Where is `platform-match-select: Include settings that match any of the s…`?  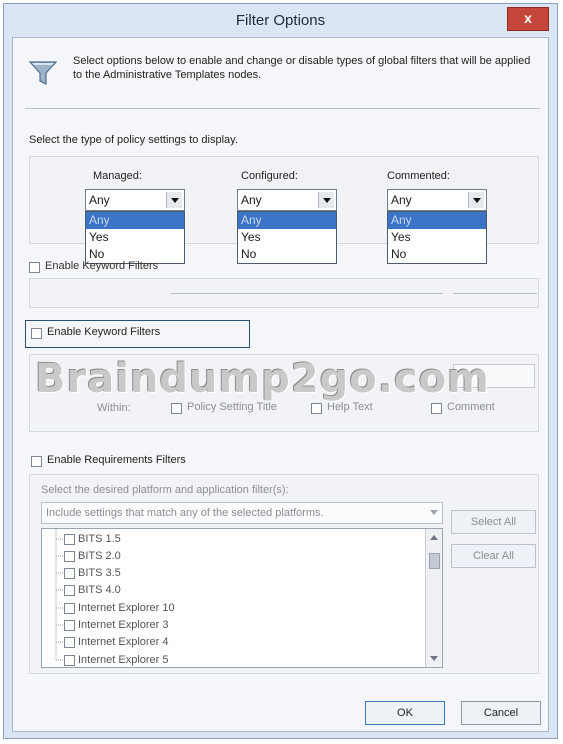
platform-match-select: Include settings that match any of the s… is located at coordinates (242, 513).